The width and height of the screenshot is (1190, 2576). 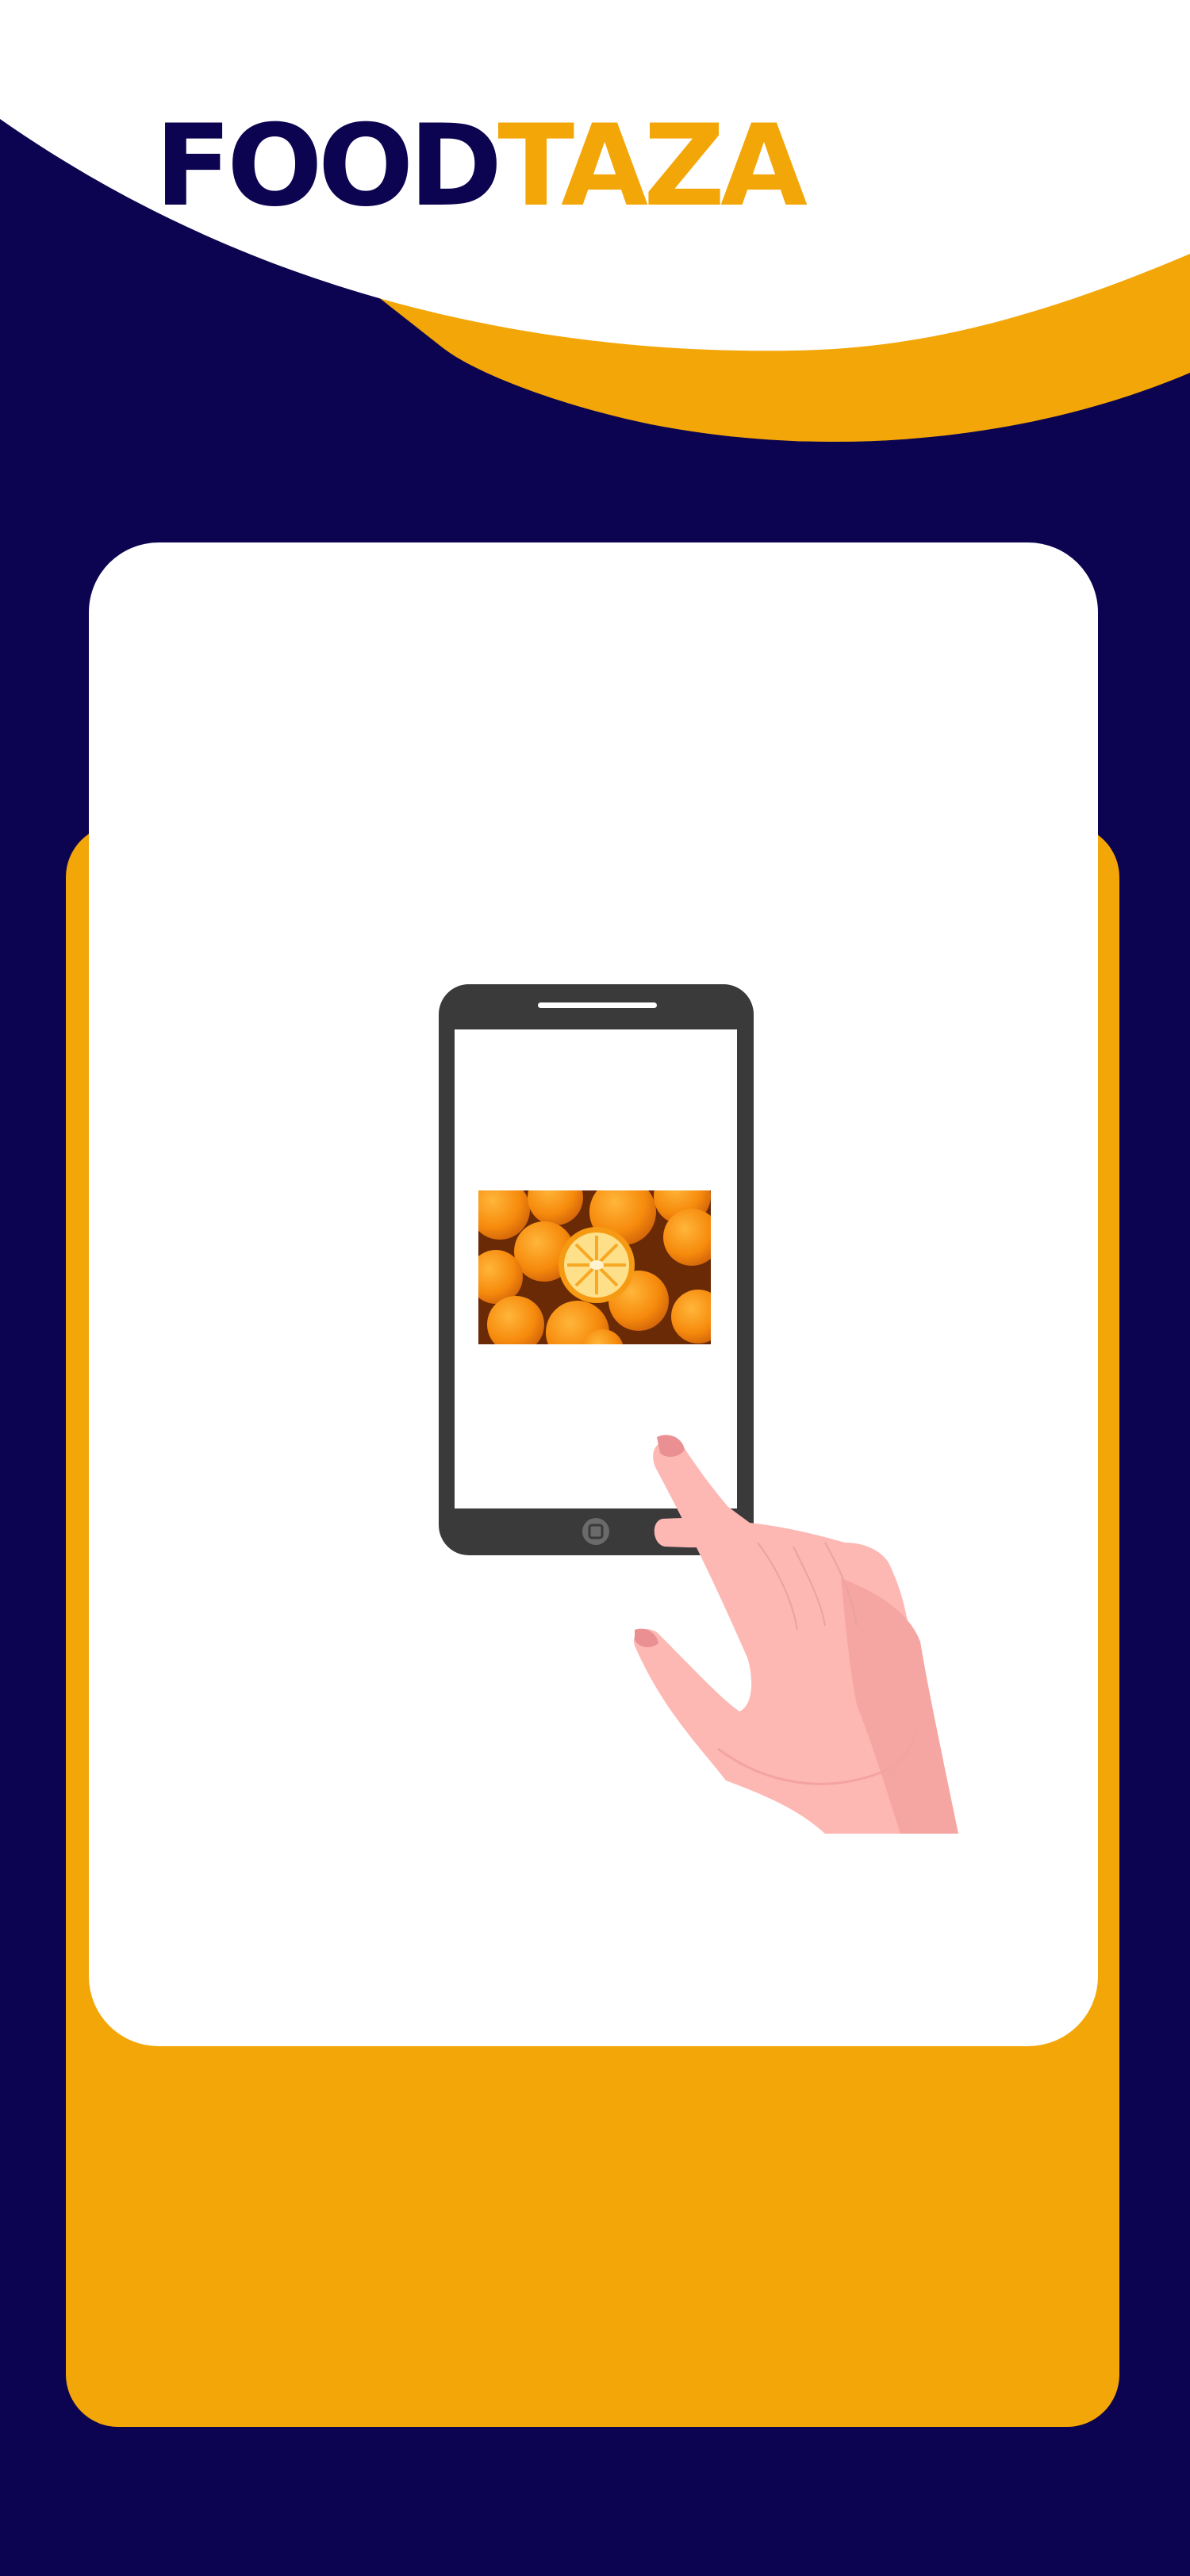 I want to click on tap-hand-icon, so click(x=796, y=1634).